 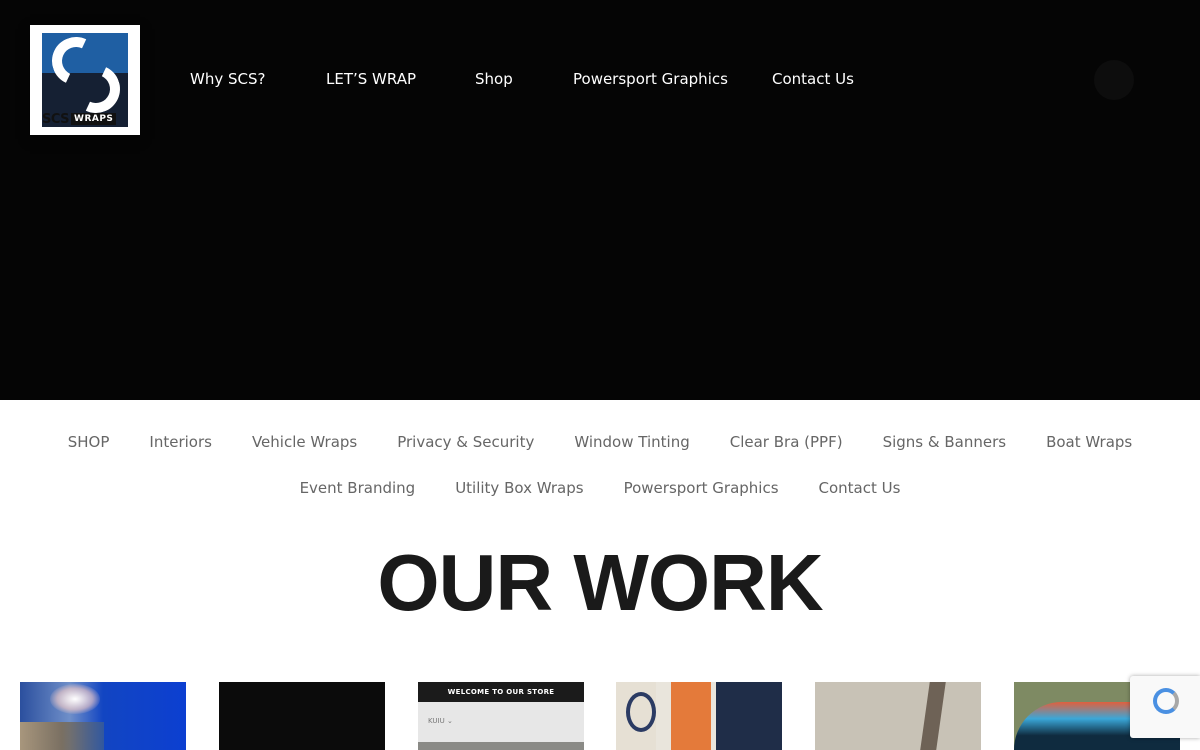 I want to click on category-vehicle-wraps: Vehicle Wraps, so click(x=304, y=442).